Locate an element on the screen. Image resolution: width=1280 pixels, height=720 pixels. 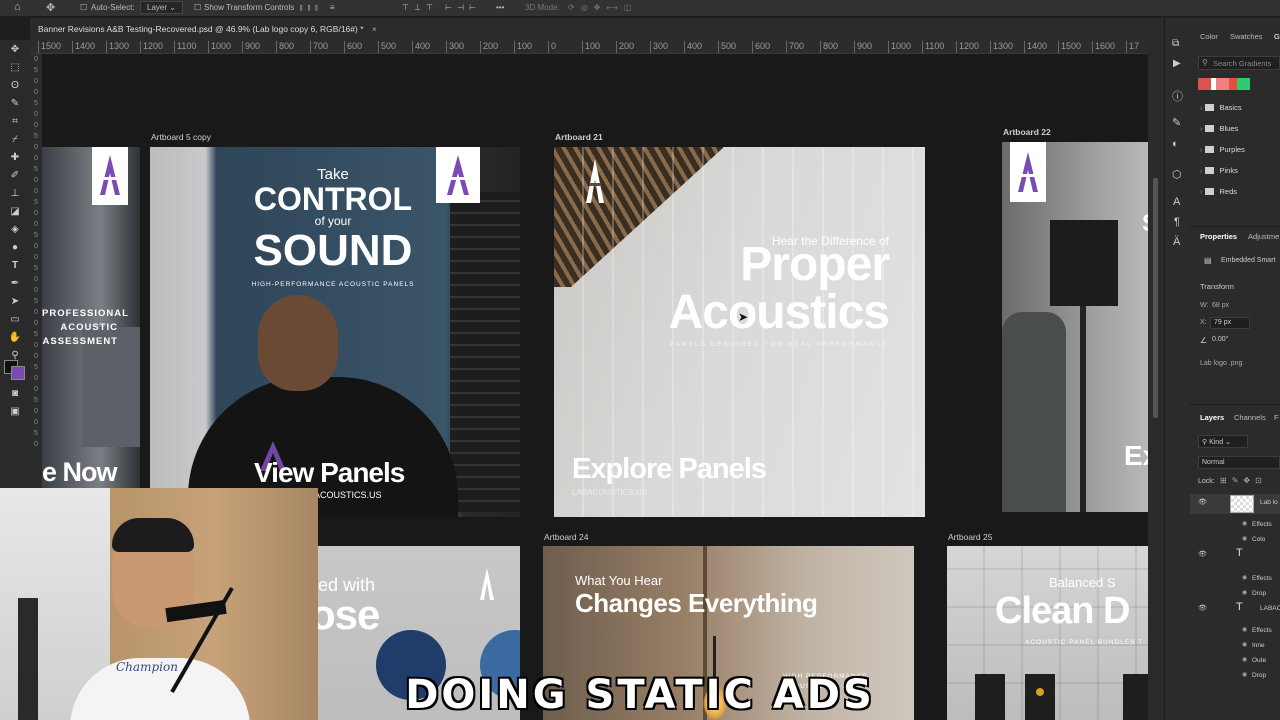
layer-row: 👁 T is located at coordinates (1235, 556).